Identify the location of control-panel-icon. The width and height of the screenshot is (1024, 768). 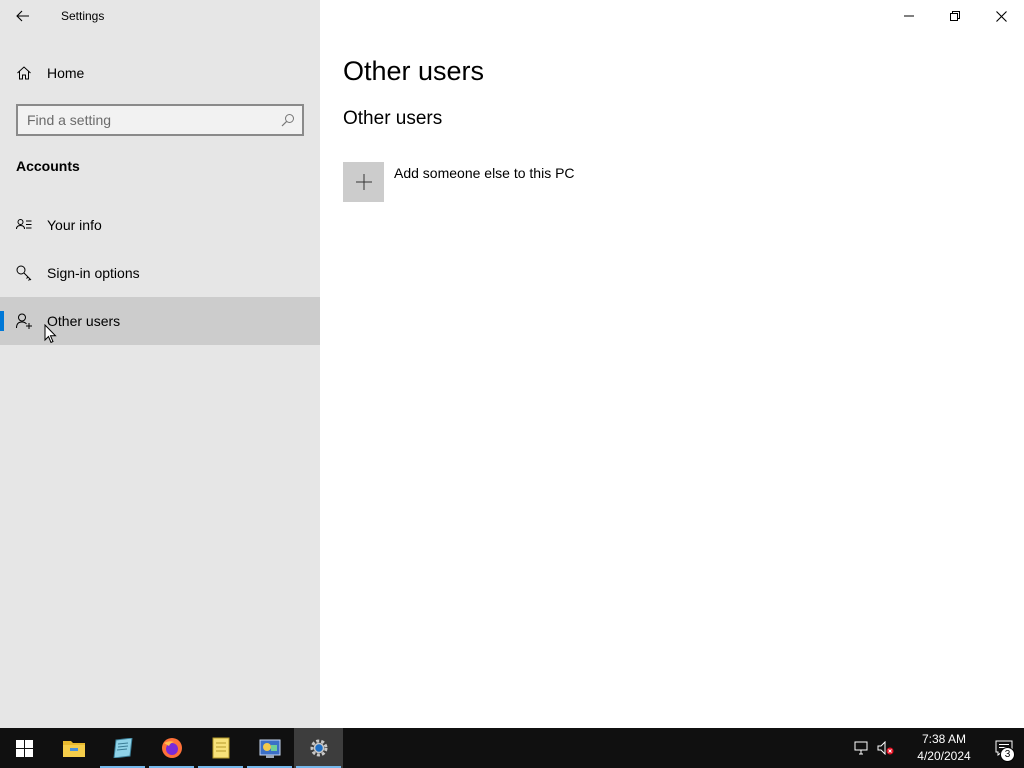
(269, 748).